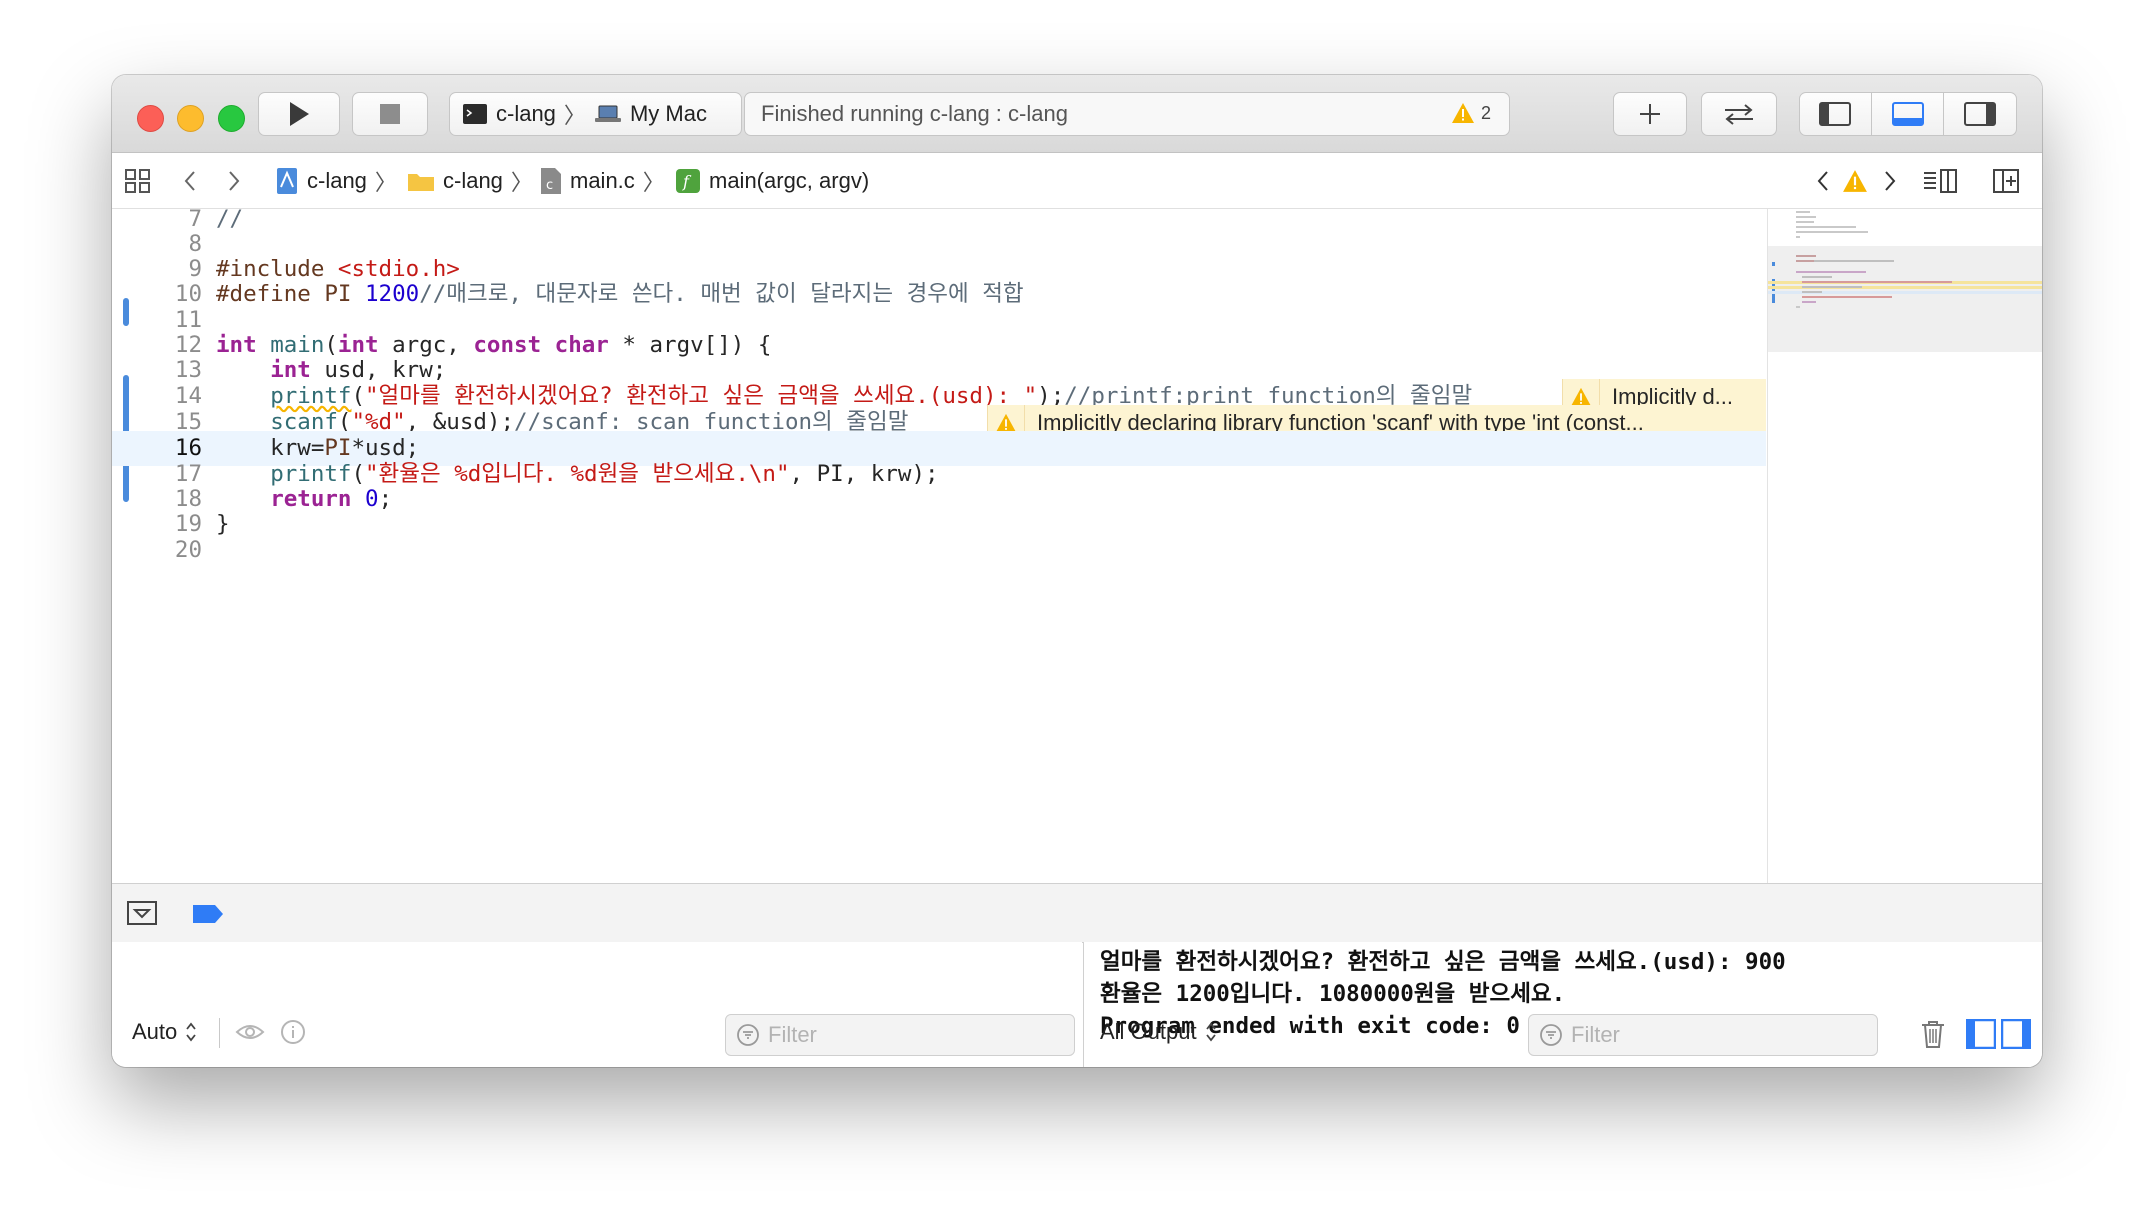 The image size is (2144, 1210). I want to click on left-pane-icon, so click(1981, 1034).